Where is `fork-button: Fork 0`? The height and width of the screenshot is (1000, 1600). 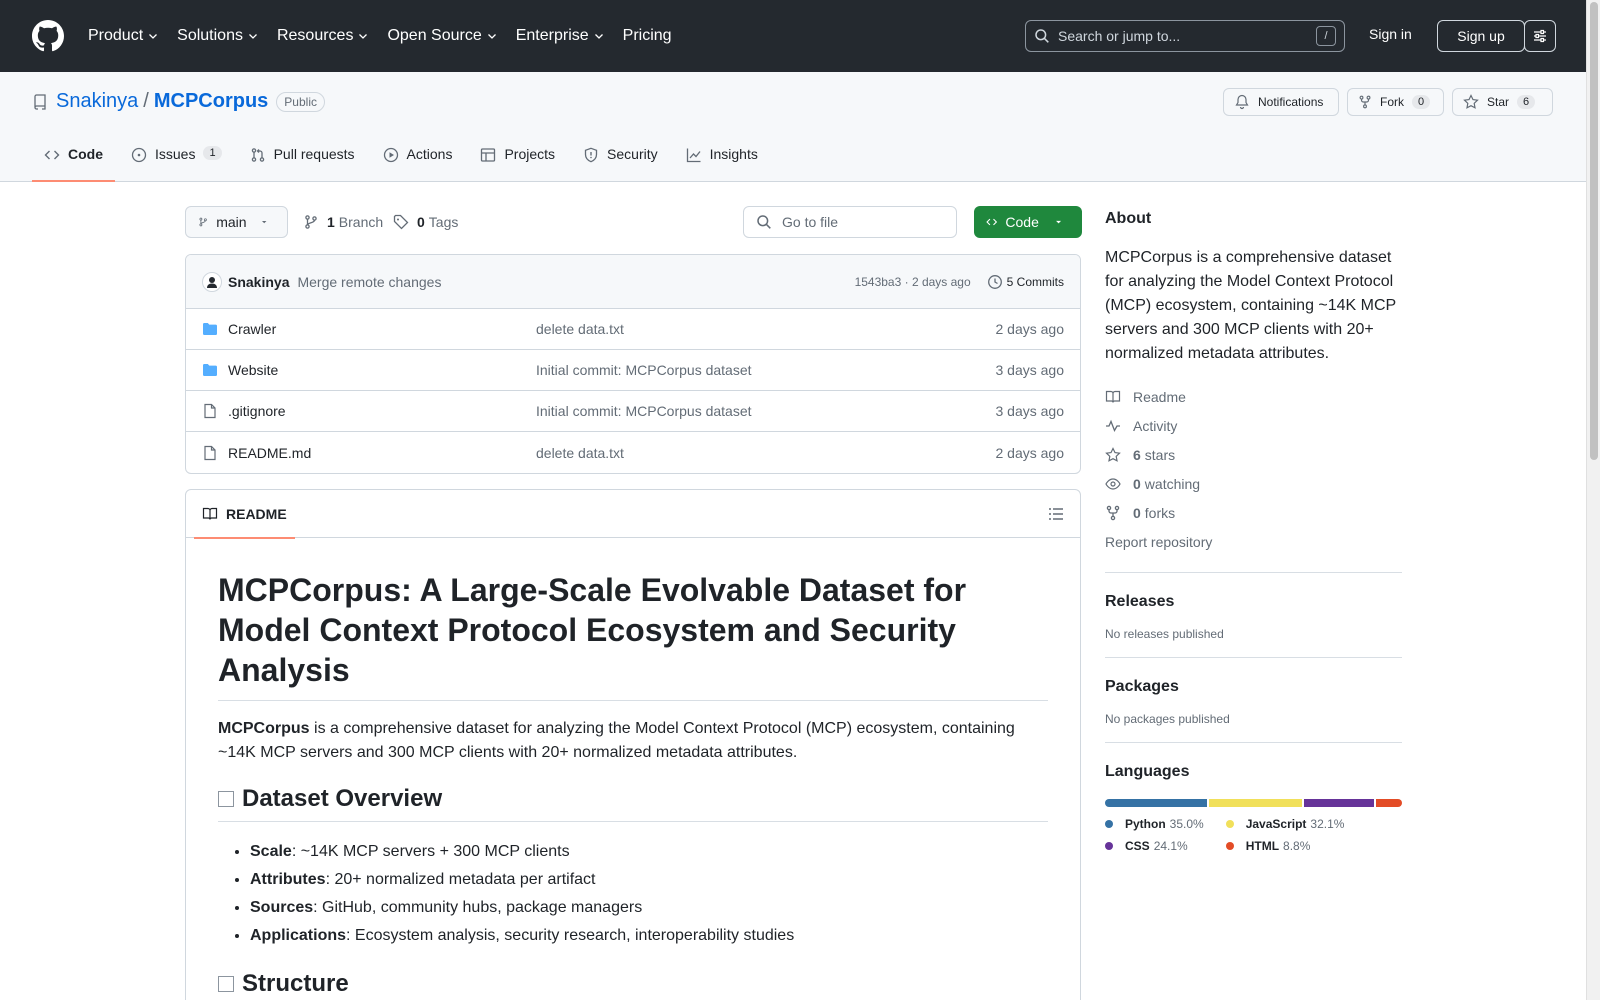
fork-button: Fork 0 is located at coordinates (1395, 102).